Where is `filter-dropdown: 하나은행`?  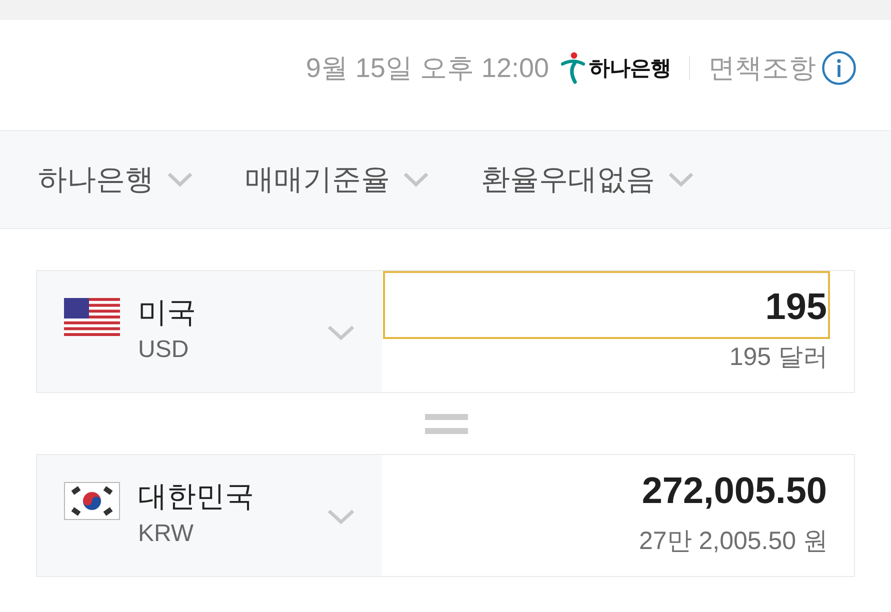
filter-dropdown: 하나은행 is located at coordinates (115, 180).